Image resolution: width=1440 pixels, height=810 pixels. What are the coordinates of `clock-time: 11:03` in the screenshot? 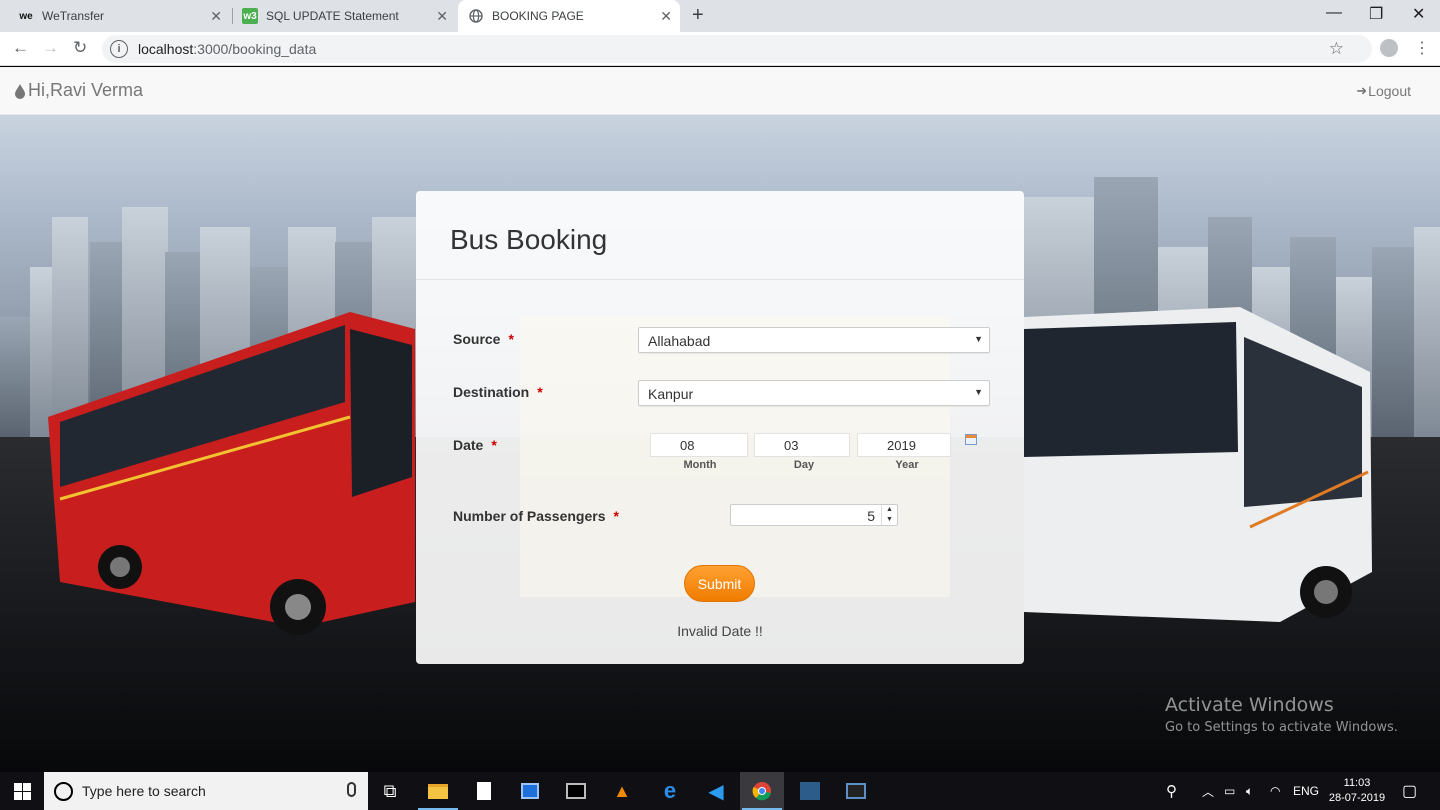 It's located at (1357, 783).